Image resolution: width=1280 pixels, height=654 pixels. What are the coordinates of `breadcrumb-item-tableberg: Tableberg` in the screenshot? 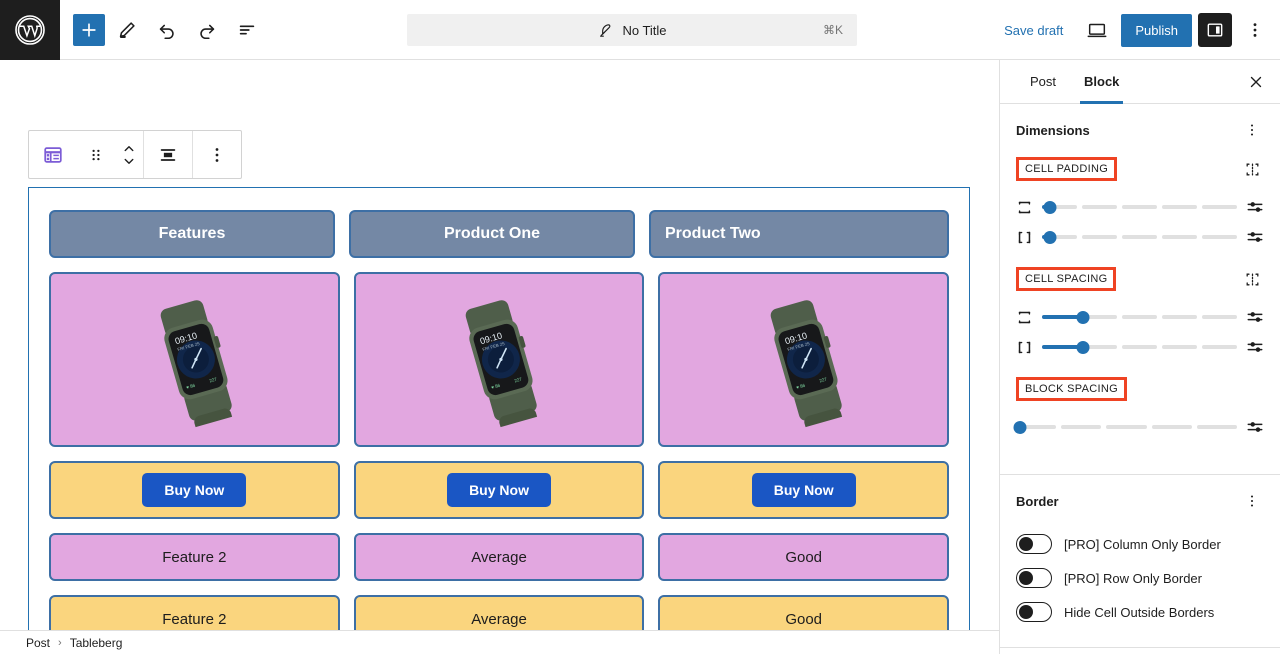 It's located at (96, 643).